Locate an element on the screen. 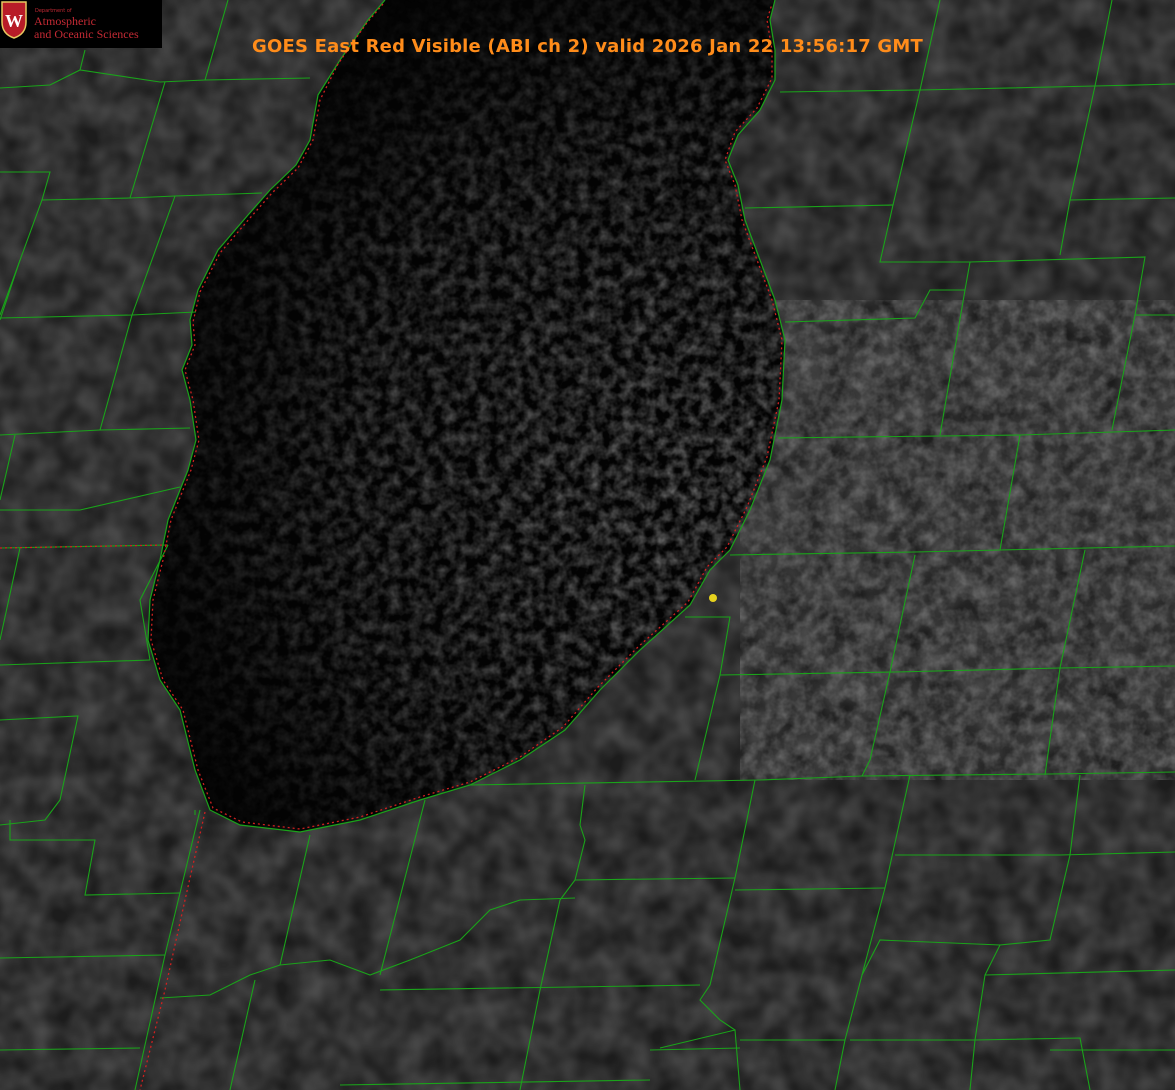 The width and height of the screenshot is (1175, 1090). uw-crest-icon: W is located at coordinates (14, 20).